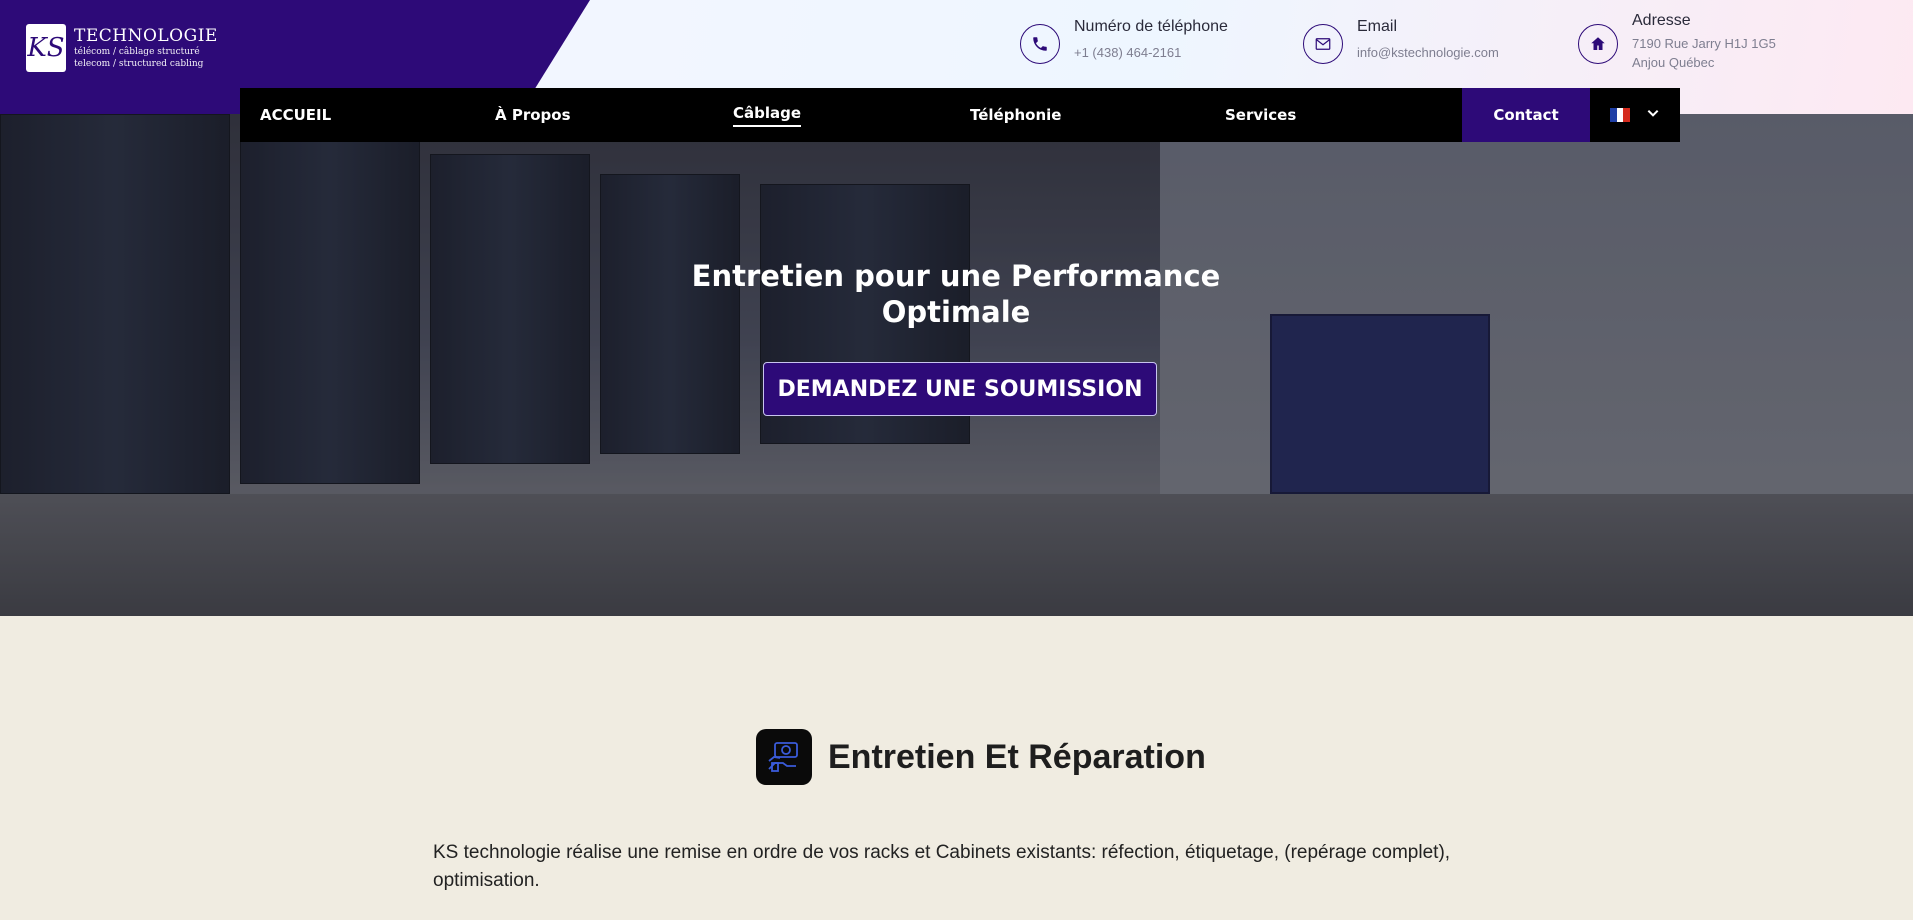  I want to click on maintenance-icon, so click(784, 757).